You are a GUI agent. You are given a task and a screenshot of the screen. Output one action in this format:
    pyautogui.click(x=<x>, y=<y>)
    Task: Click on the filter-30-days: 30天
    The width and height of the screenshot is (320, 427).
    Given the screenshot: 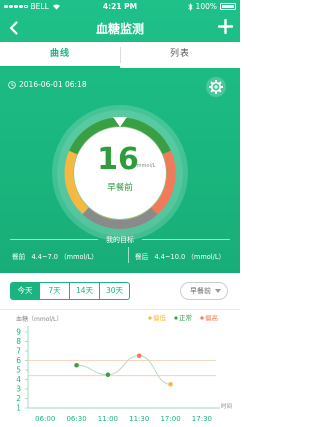 What is the action you would take?
    pyautogui.click(x=115, y=291)
    